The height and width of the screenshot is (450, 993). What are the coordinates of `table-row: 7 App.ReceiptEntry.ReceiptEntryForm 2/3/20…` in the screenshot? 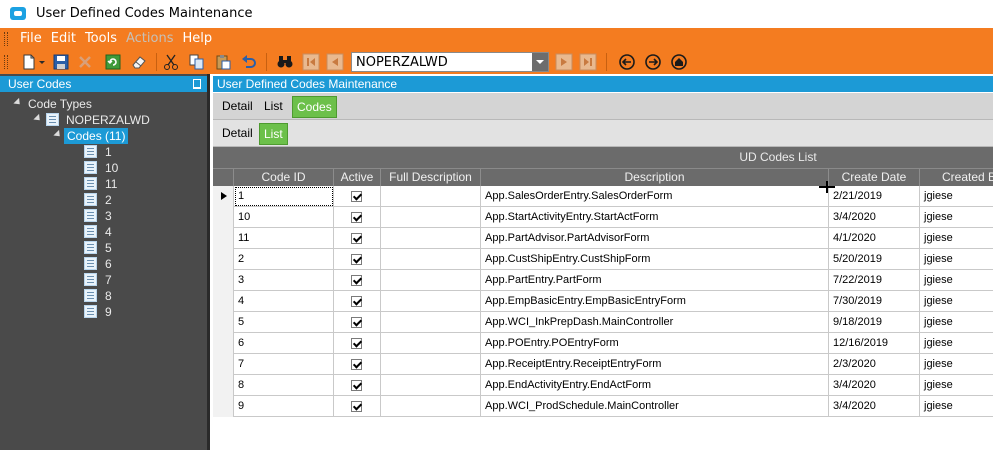 It's located at (603, 364).